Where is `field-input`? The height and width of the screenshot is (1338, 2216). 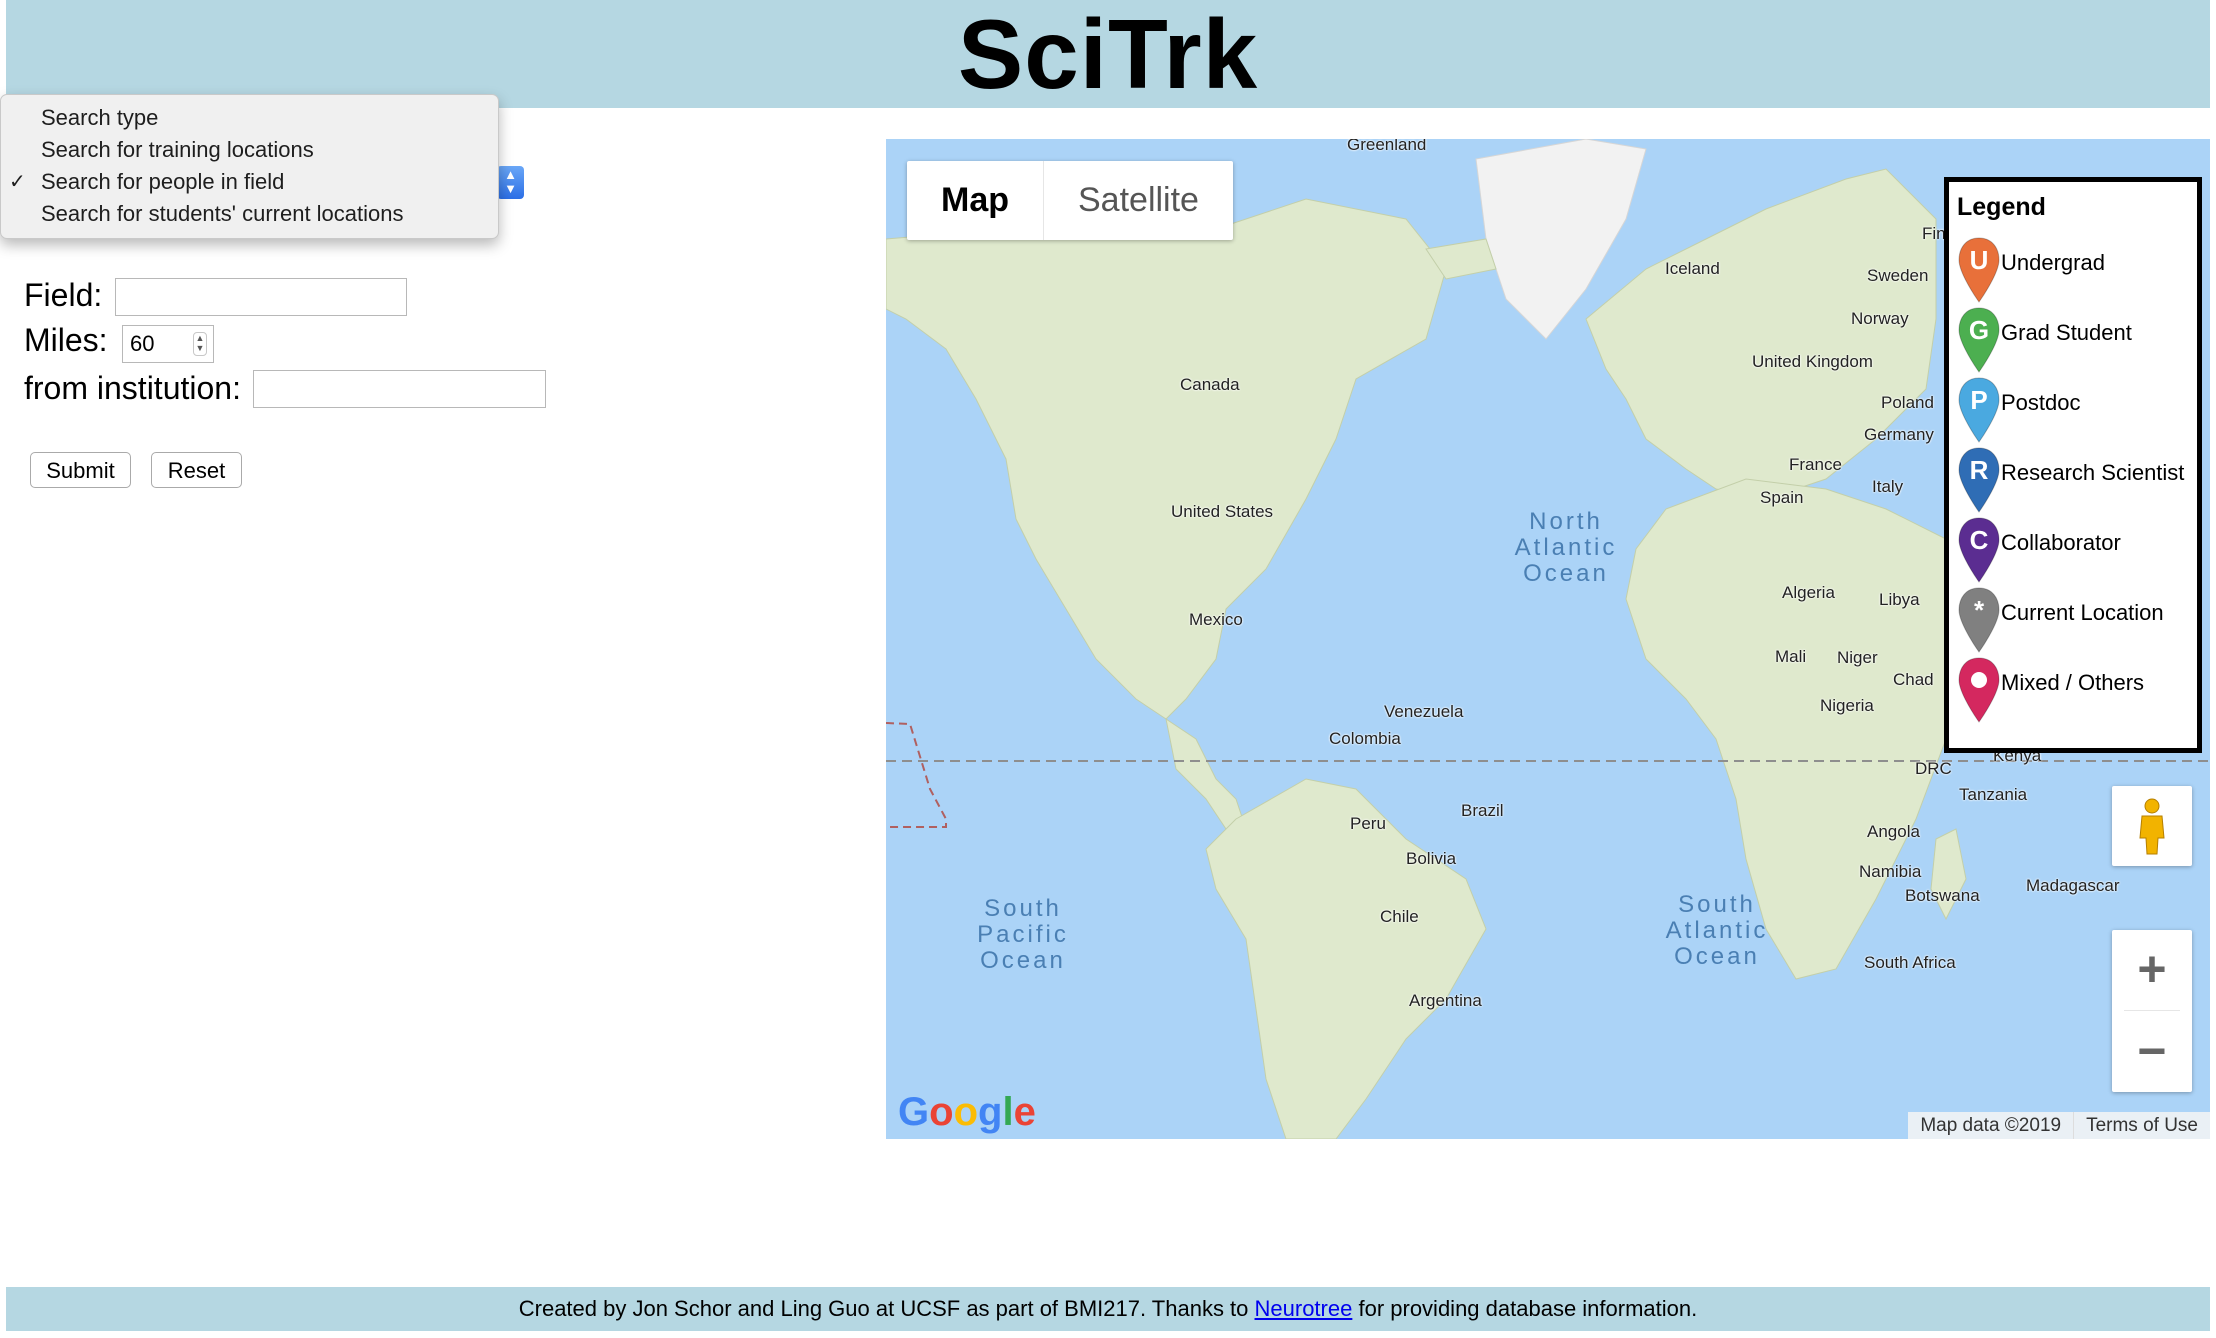
field-input is located at coordinates (261, 297).